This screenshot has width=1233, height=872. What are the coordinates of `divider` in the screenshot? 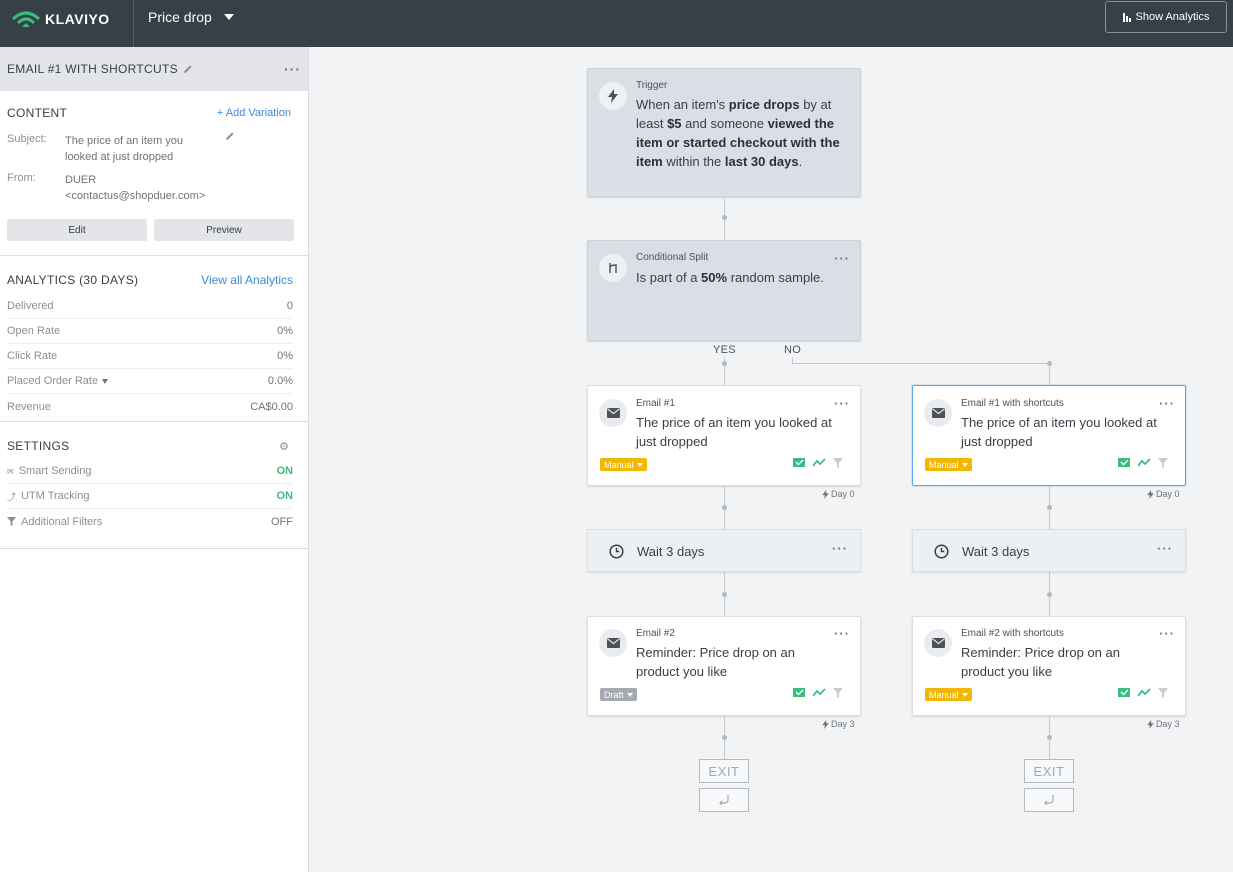 It's located at (154, 548).